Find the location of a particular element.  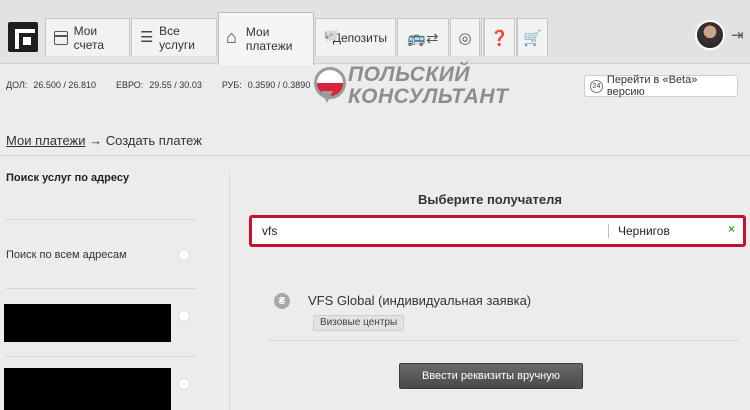

rate-rub: РУБ: 0.3590 / 0.3890 is located at coordinates (266, 85).